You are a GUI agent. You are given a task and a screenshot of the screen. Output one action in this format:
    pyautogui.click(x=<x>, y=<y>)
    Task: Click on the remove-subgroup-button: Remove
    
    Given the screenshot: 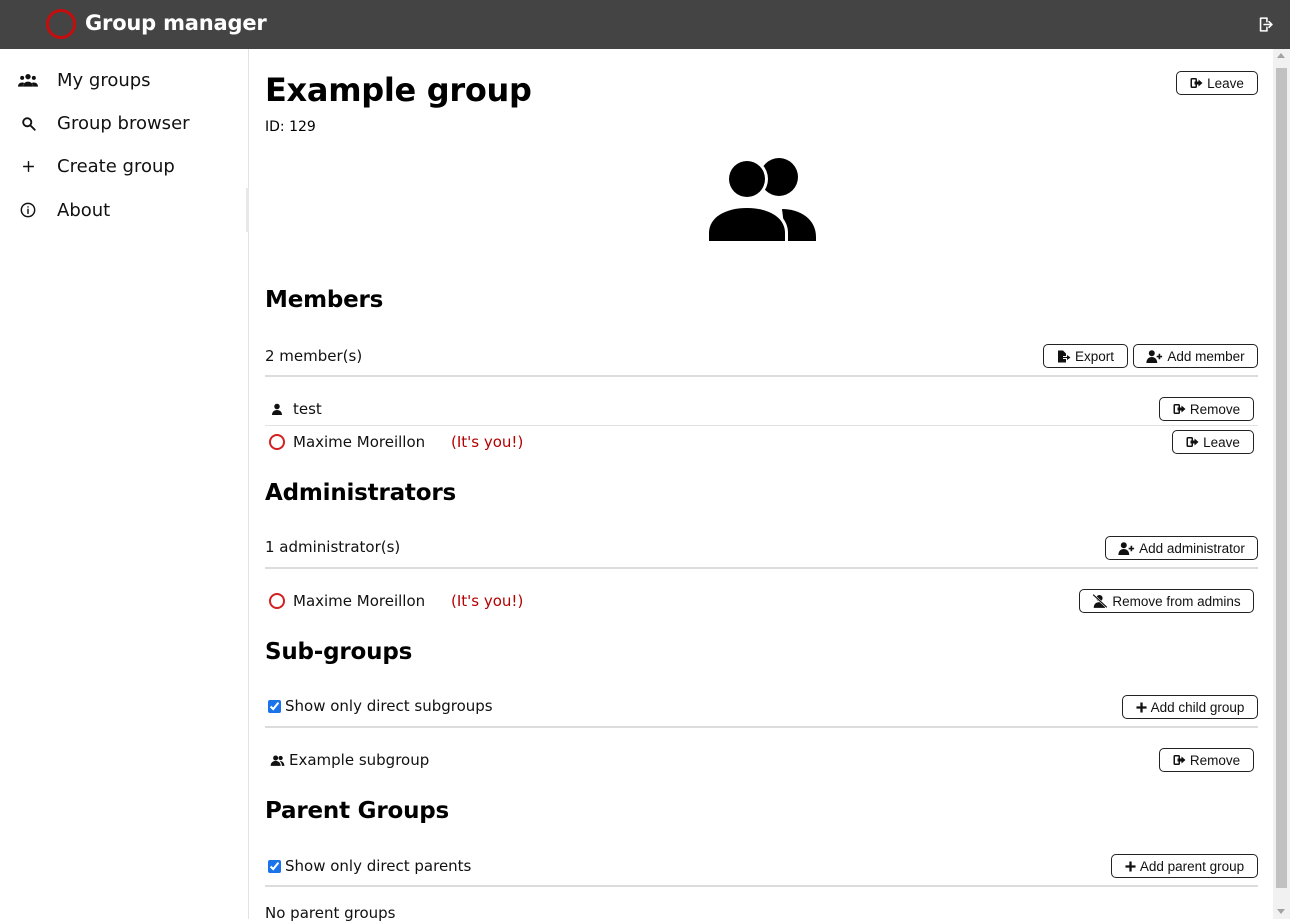 What is the action you would take?
    pyautogui.click(x=1206, y=760)
    